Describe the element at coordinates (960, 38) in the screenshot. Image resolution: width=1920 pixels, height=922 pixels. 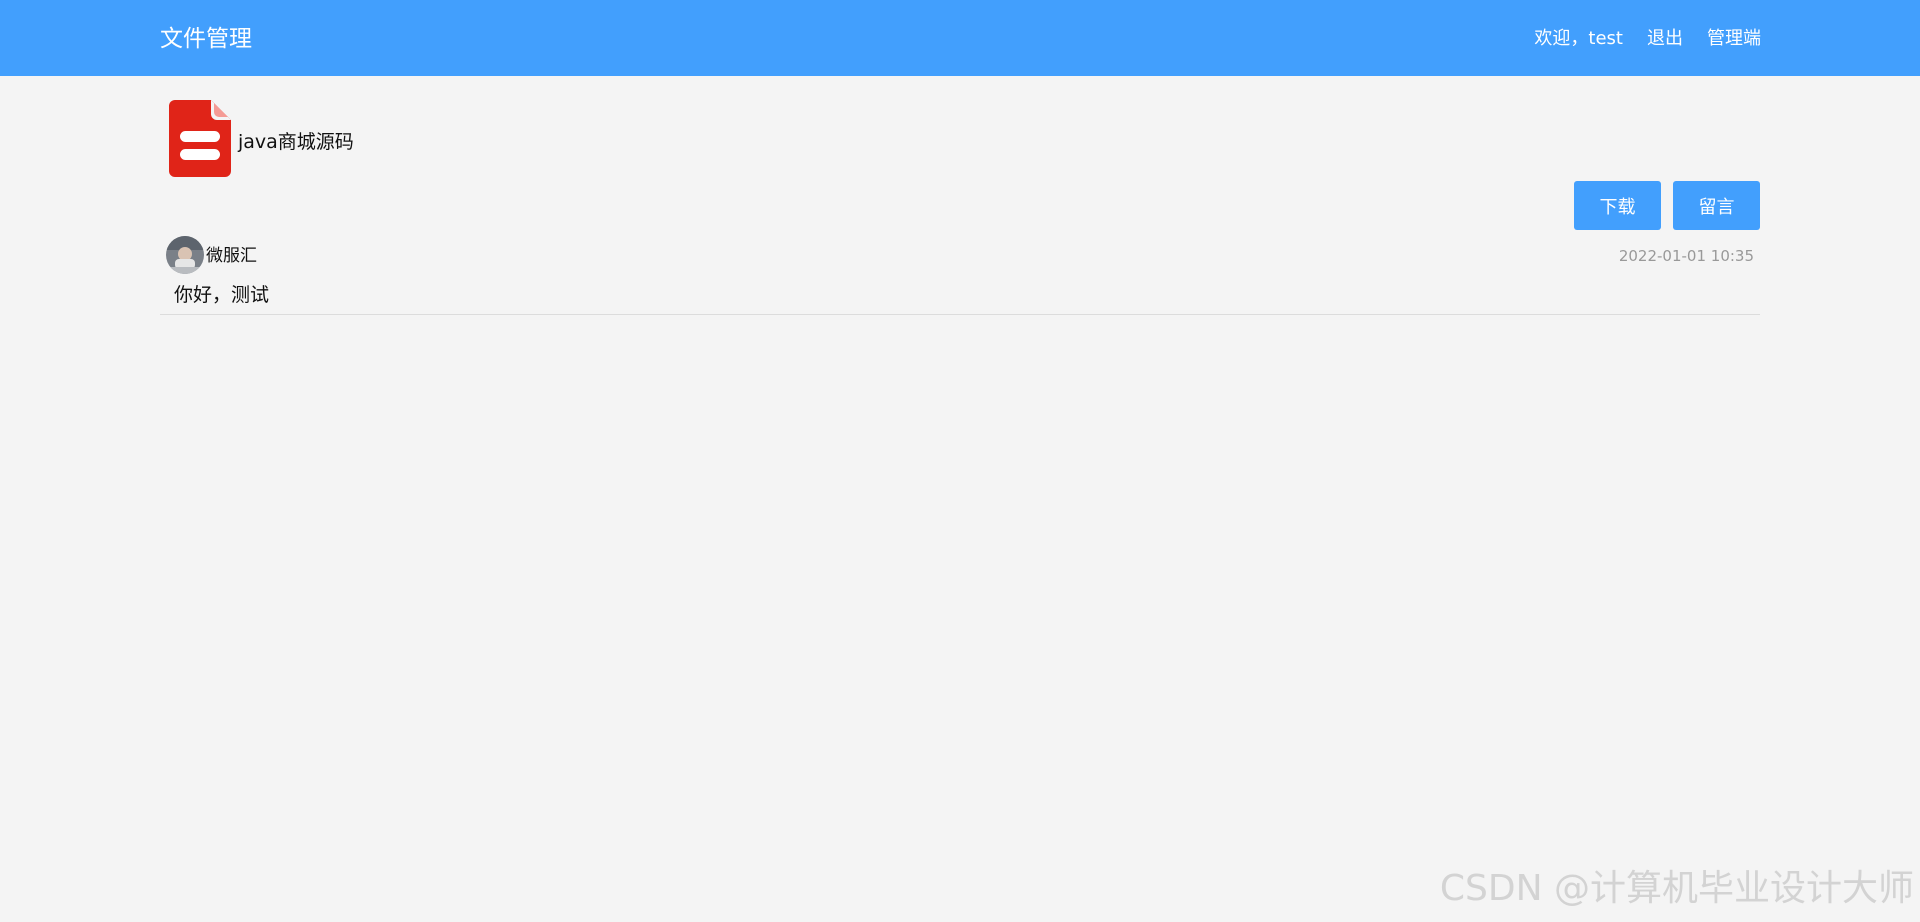
I see `top-nav-bar: 文件管理 欢迎，test 退出 管理端` at that location.